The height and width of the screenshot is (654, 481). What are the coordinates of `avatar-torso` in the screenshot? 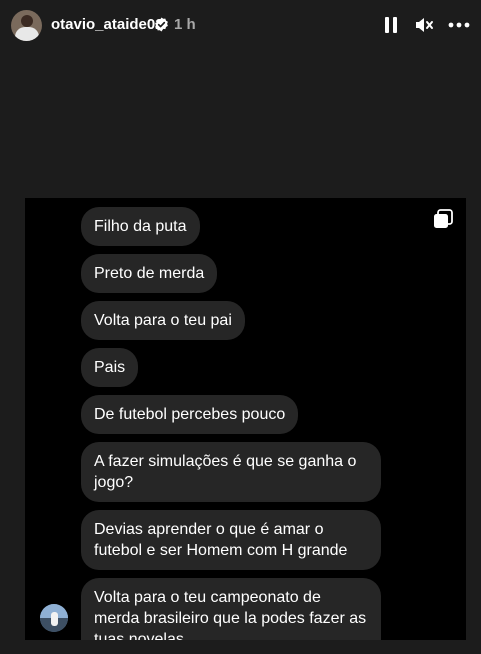 It's located at (27, 34).